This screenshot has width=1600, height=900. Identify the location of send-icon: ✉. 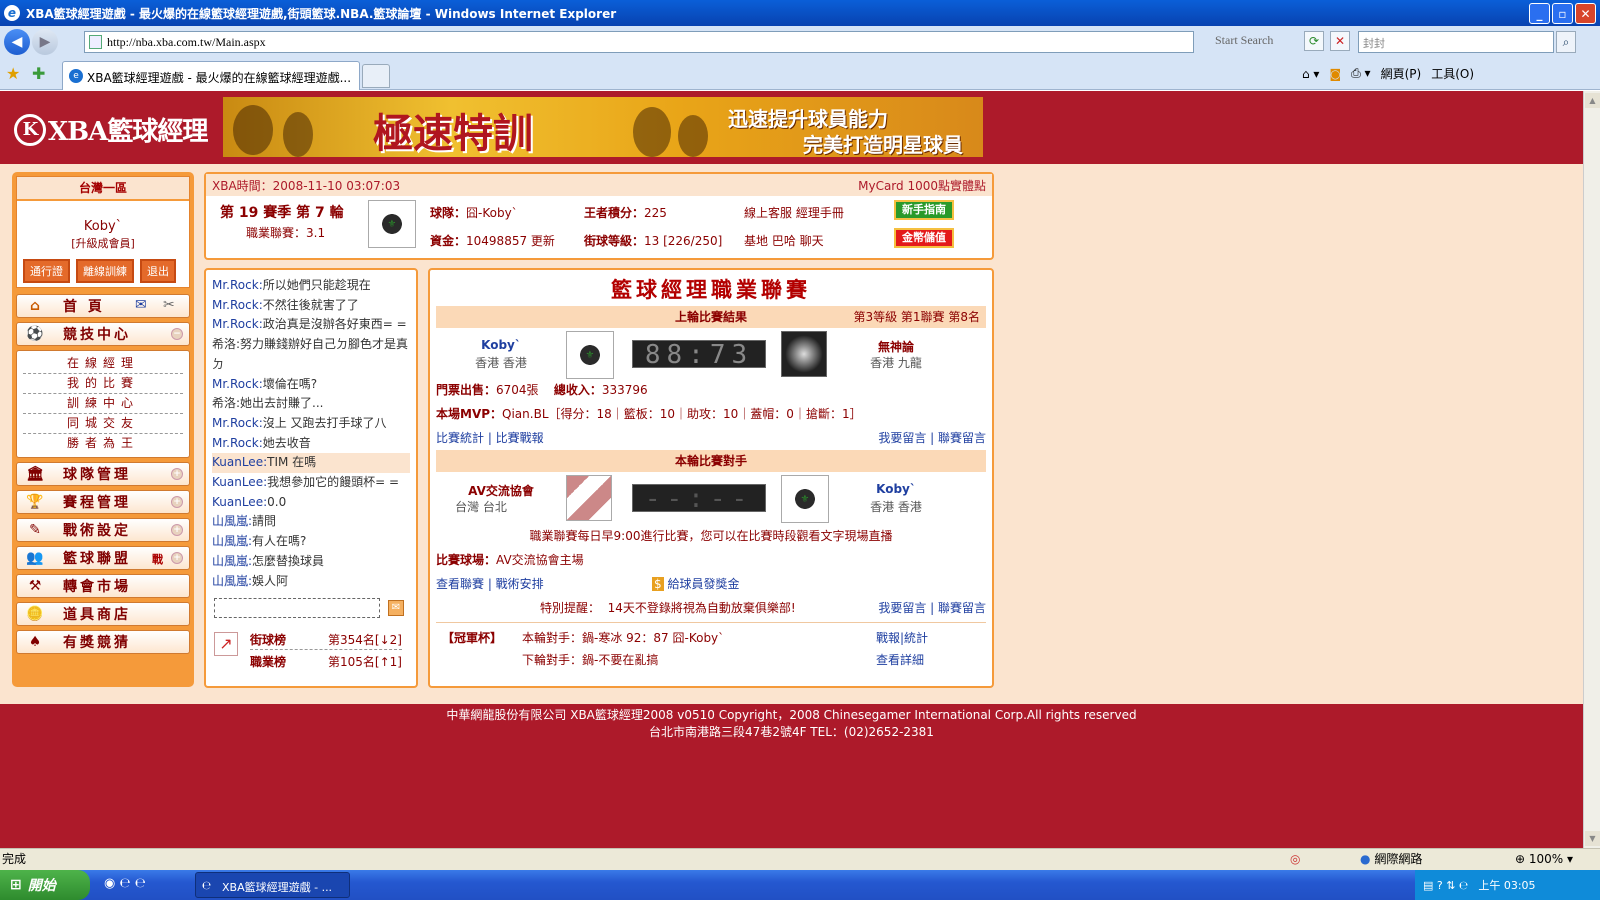
(396, 608).